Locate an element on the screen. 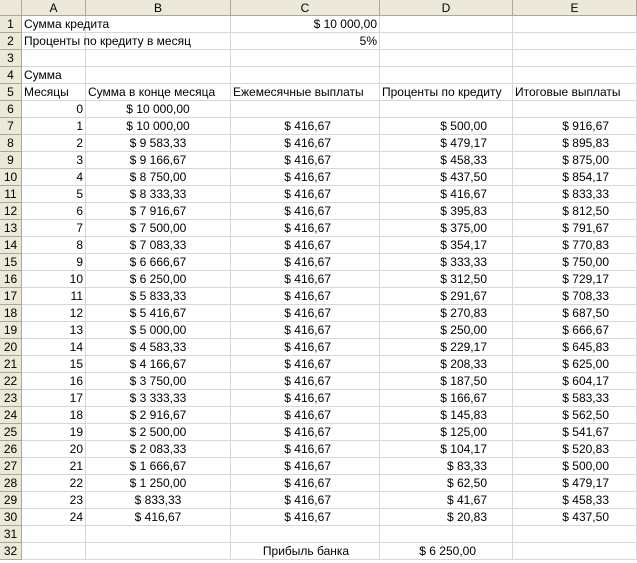 This screenshot has width=637, height=563. cell-a30: 24 is located at coordinates (54, 517).